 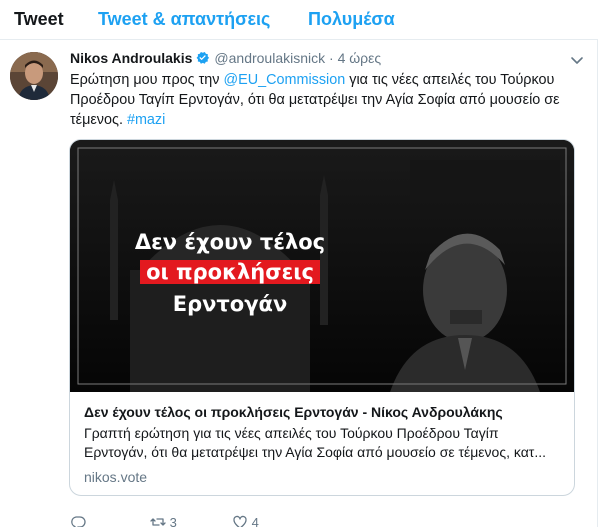 What do you see at coordinates (158, 522) in the screenshot?
I see `retweet-icon` at bounding box center [158, 522].